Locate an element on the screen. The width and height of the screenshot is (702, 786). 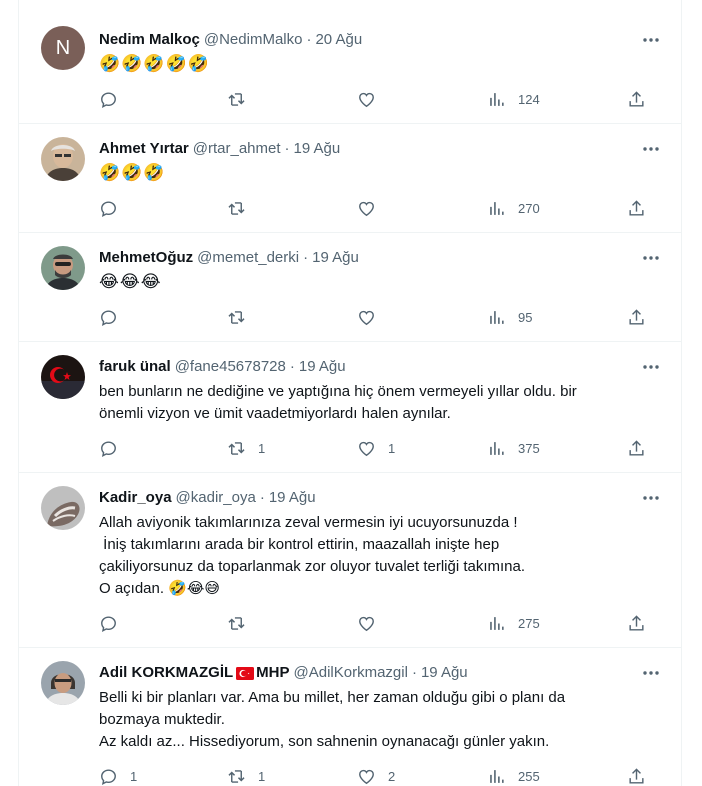
tweet-actions: 1 1 375 is located at coordinates (379, 448).